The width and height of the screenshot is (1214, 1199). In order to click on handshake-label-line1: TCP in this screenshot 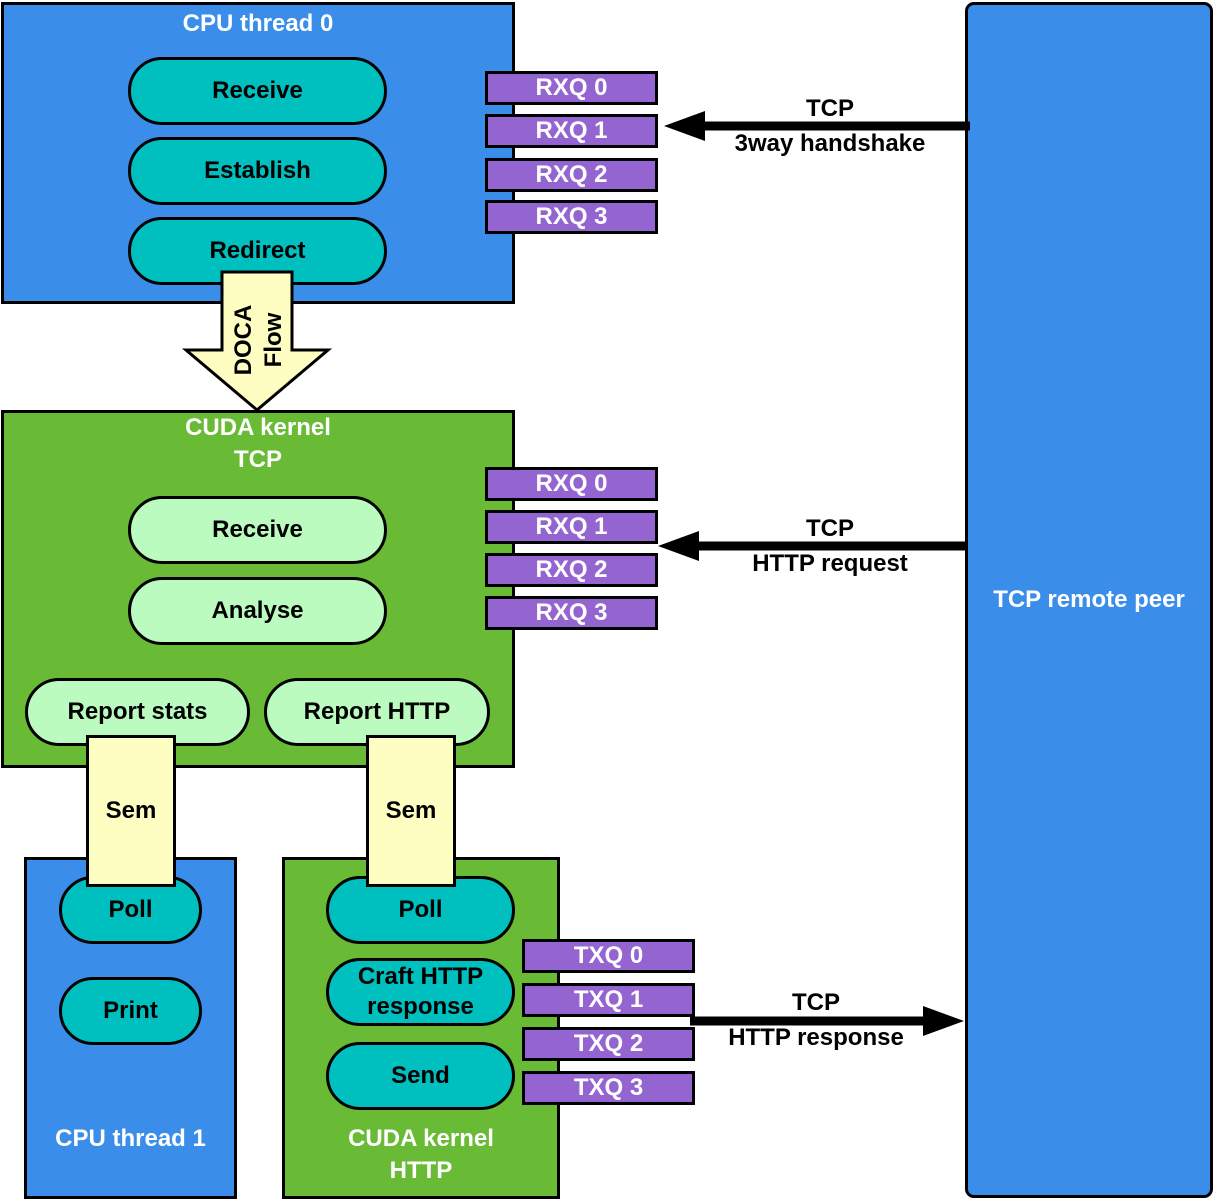, I will do `click(830, 108)`.